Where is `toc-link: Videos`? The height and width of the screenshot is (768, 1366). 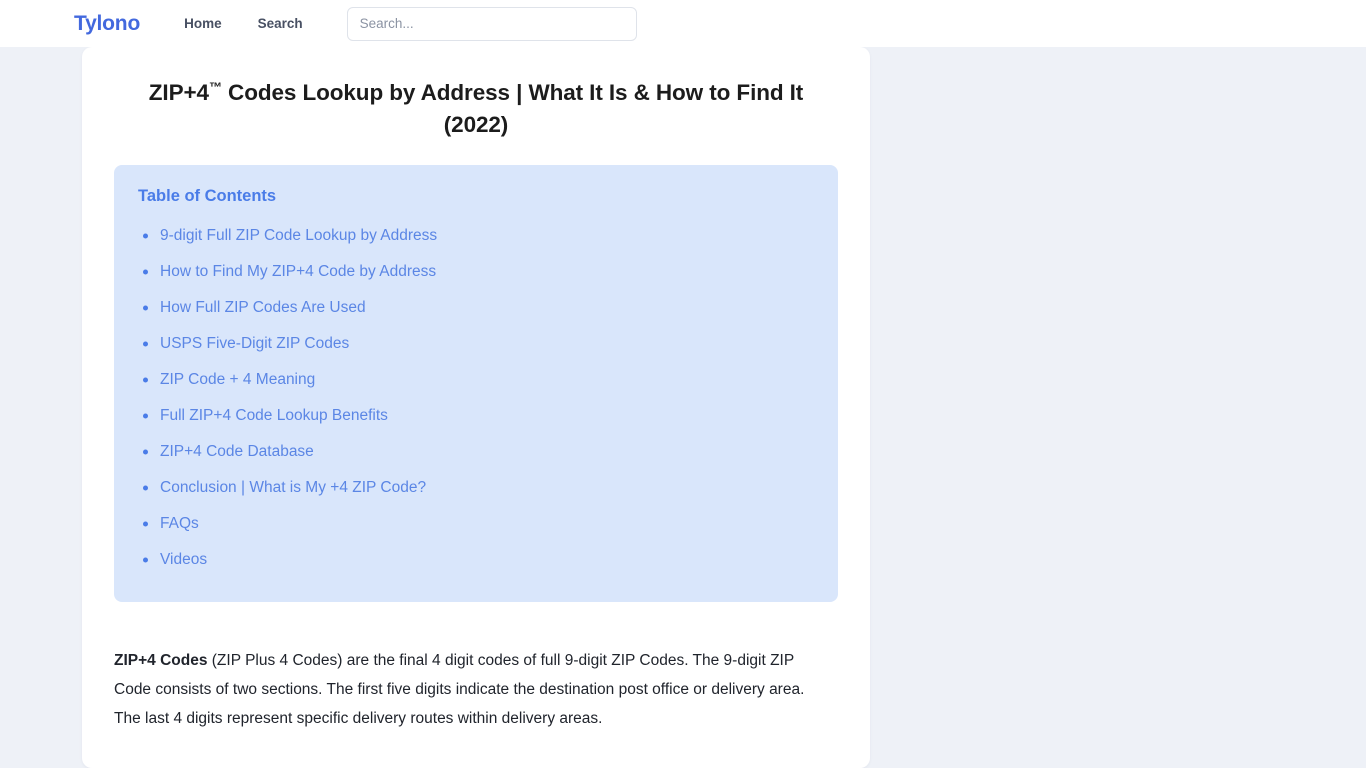
toc-link: Videos is located at coordinates (183, 560).